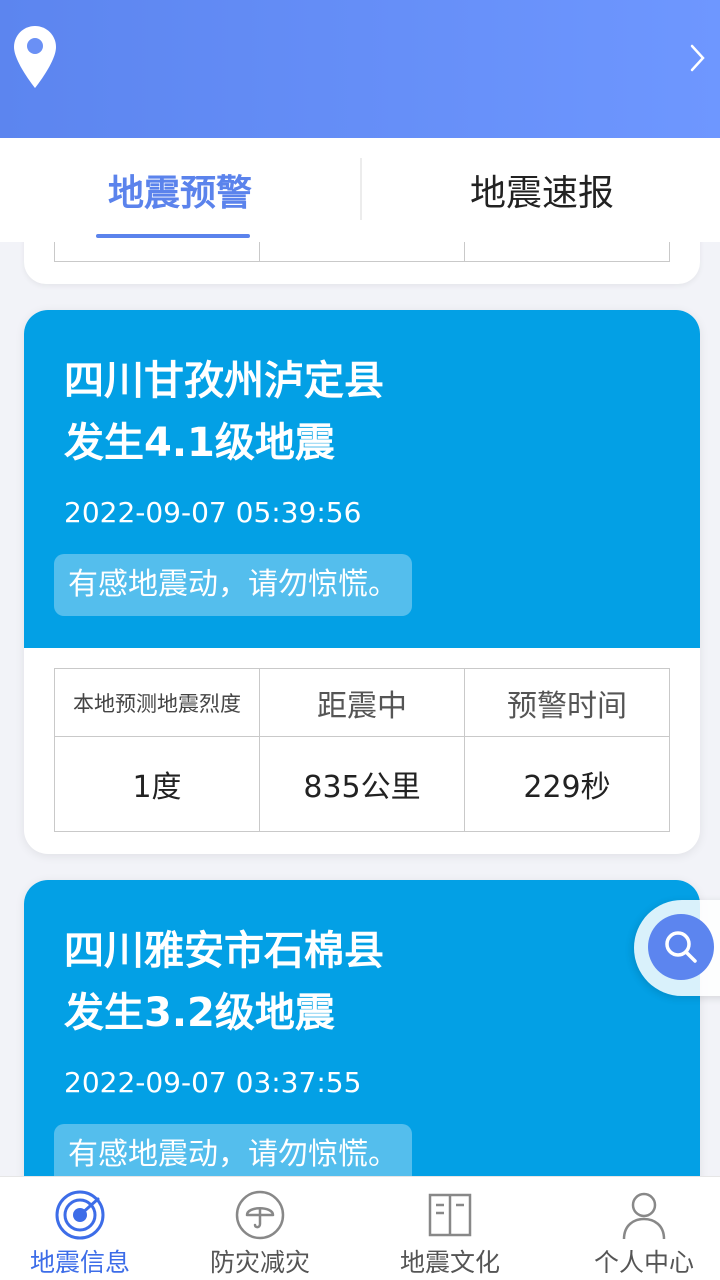  What do you see at coordinates (199, 443) in the screenshot?
I see `quake-magnitude: 发生4.1级地震` at bounding box center [199, 443].